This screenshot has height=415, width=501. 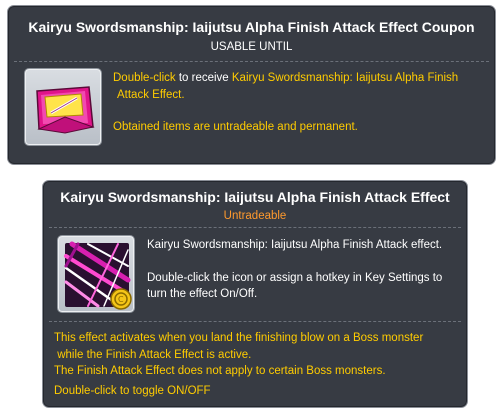 I want to click on coupon-desc-item-name-2: Attack Effect., so click(x=151, y=94).